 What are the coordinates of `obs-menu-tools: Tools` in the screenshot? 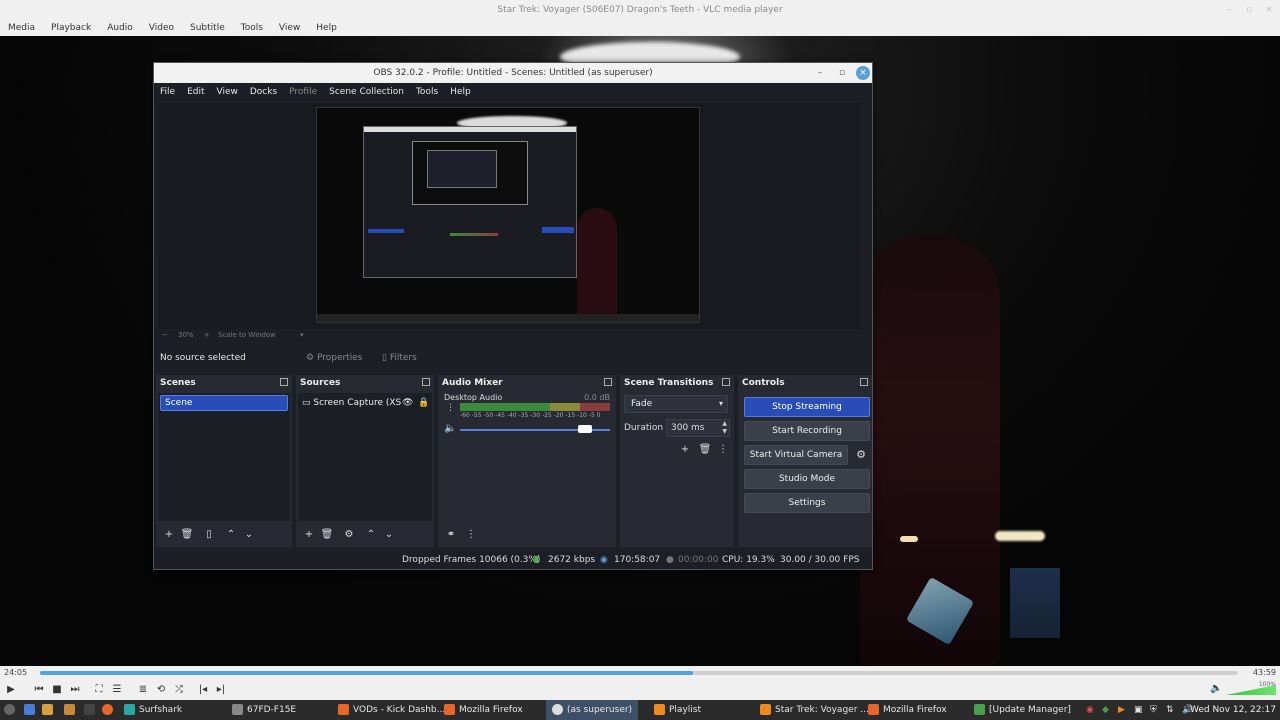 It's located at (427, 92).